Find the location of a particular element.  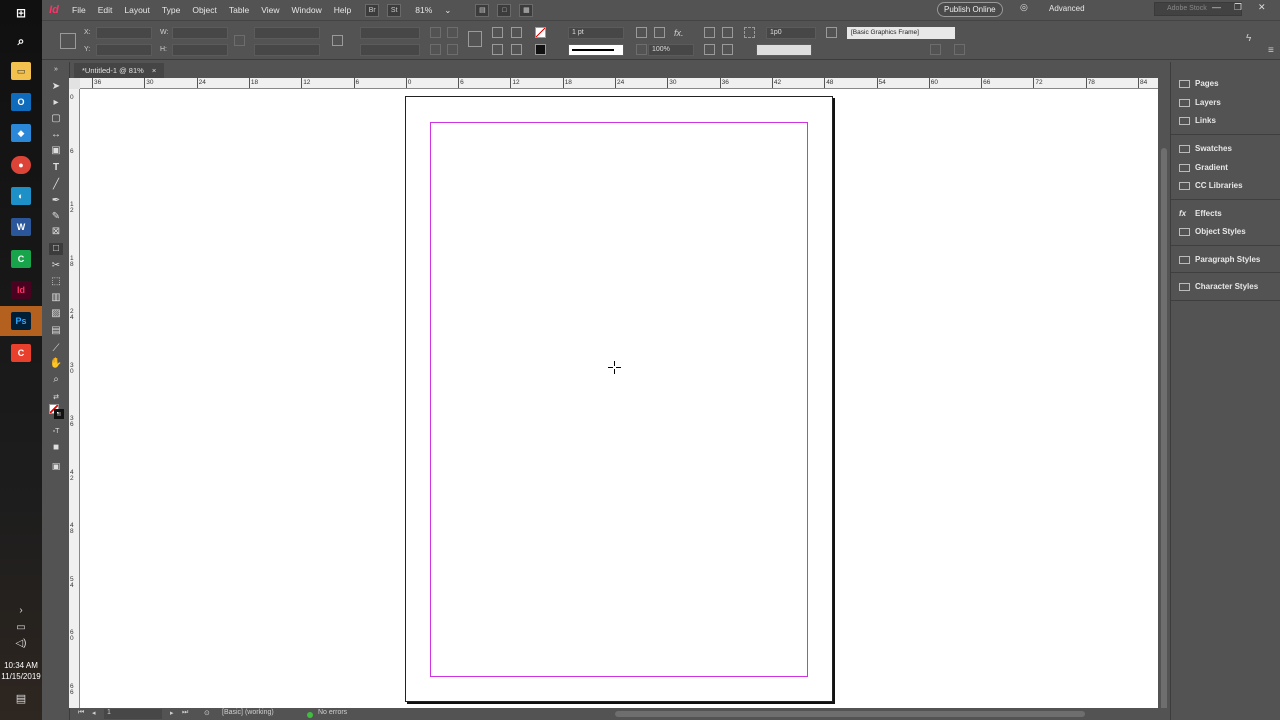

chevron-down-icon: ⌄ is located at coordinates (447, 10).